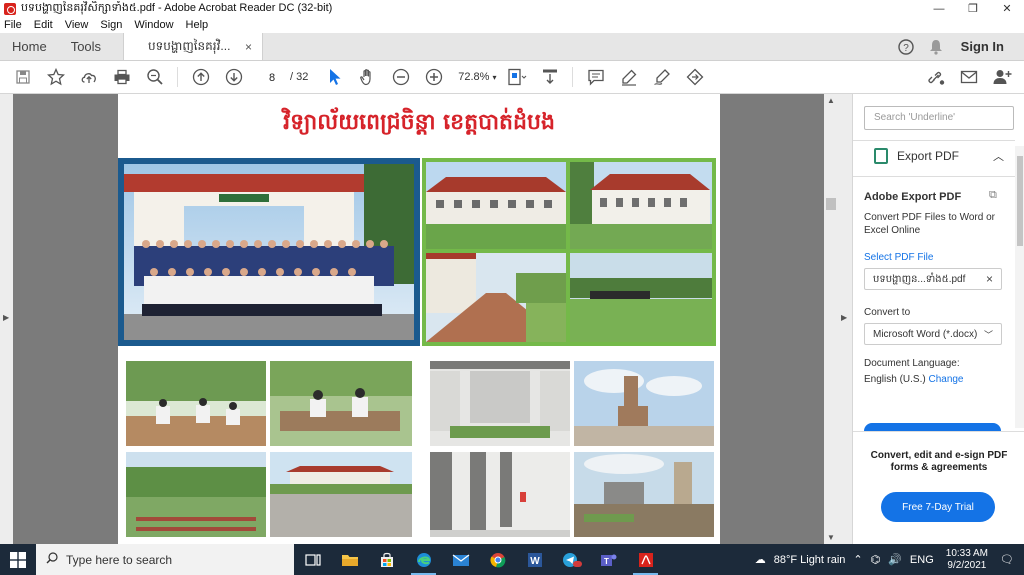 The height and width of the screenshot is (575, 1024). Describe the element at coordinates (938, 507) in the screenshot. I see `free-trial-button: Free 7-Day Trial` at that location.